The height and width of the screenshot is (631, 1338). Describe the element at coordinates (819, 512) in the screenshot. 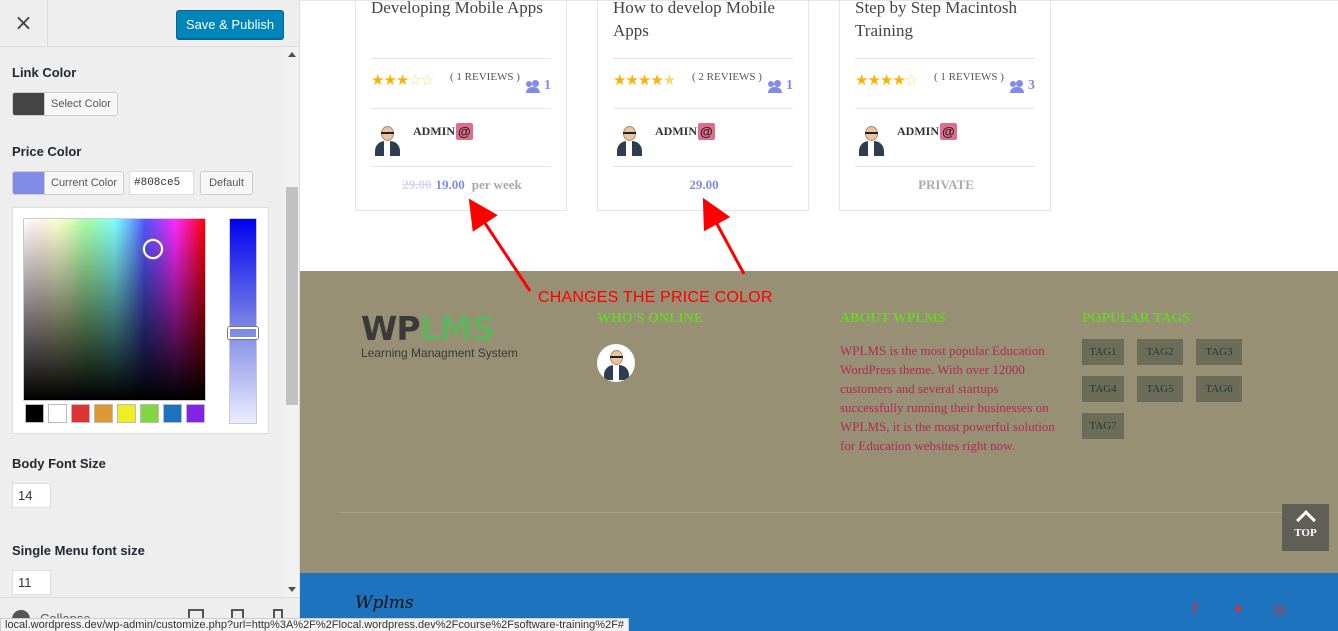

I see `footer-divider` at that location.